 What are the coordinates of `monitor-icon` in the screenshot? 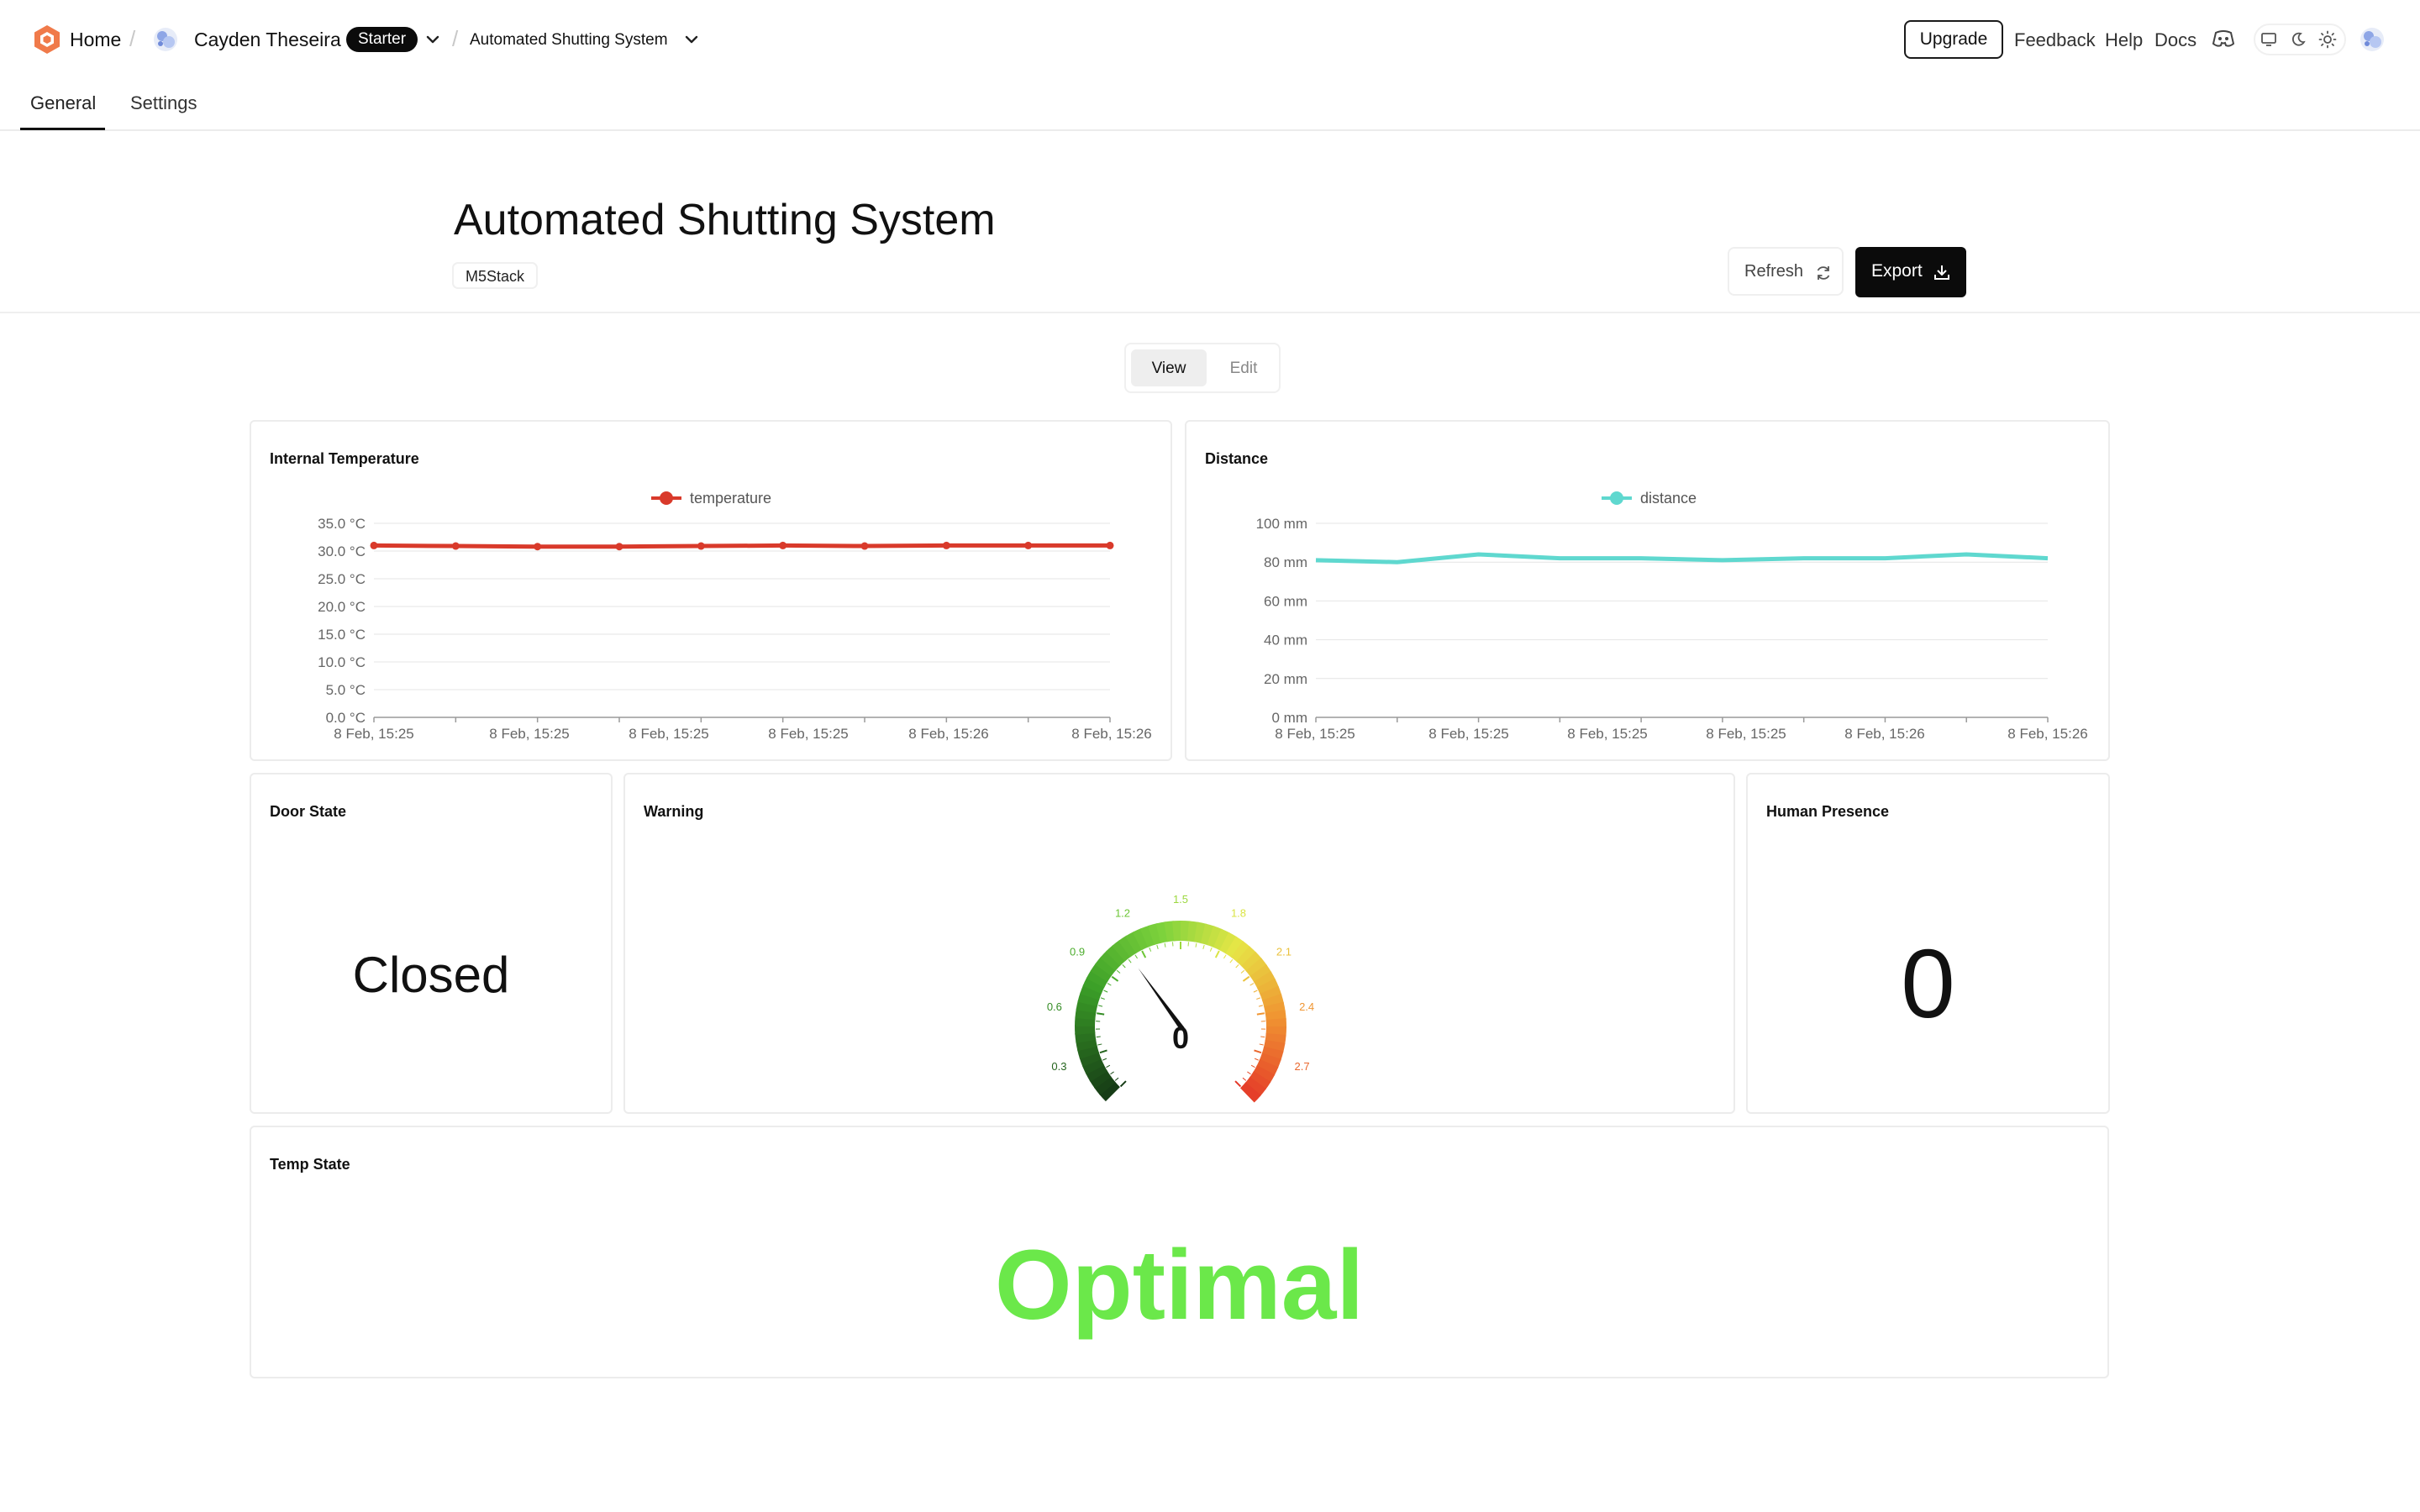 It's located at (2269, 39).